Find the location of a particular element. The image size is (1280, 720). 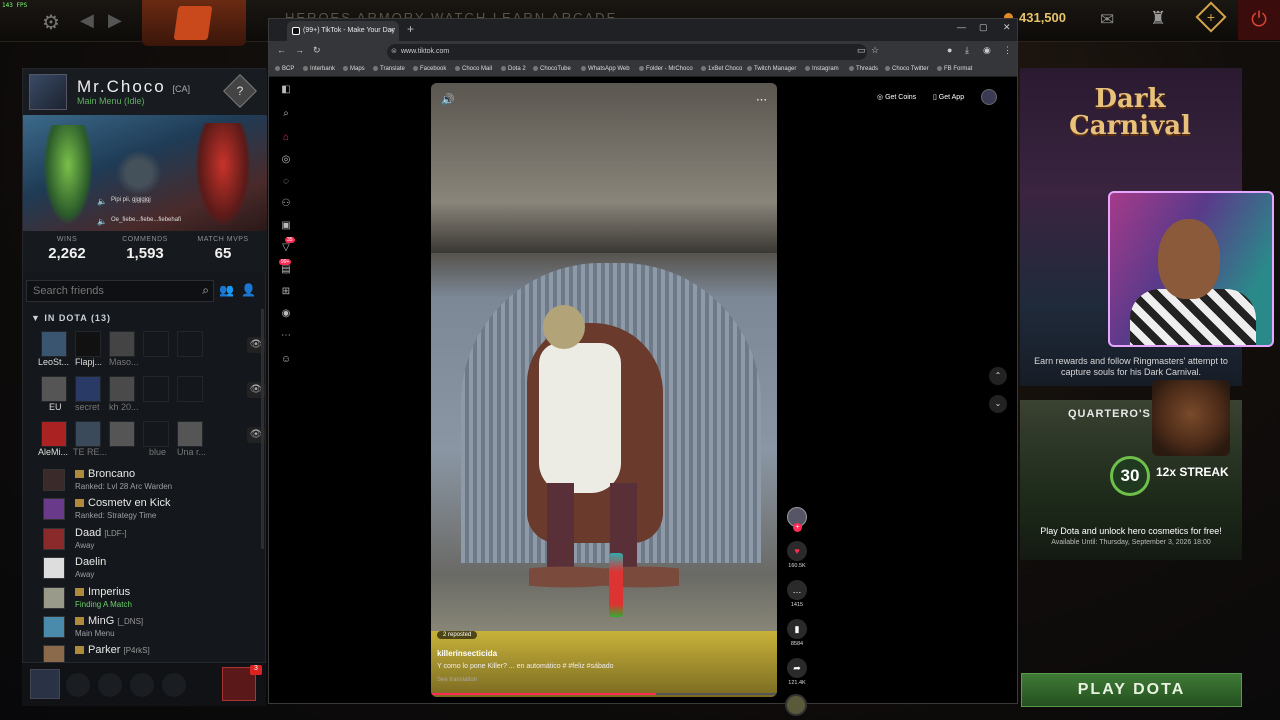

friends-options-icon: 👤 is located at coordinates (248, 290).